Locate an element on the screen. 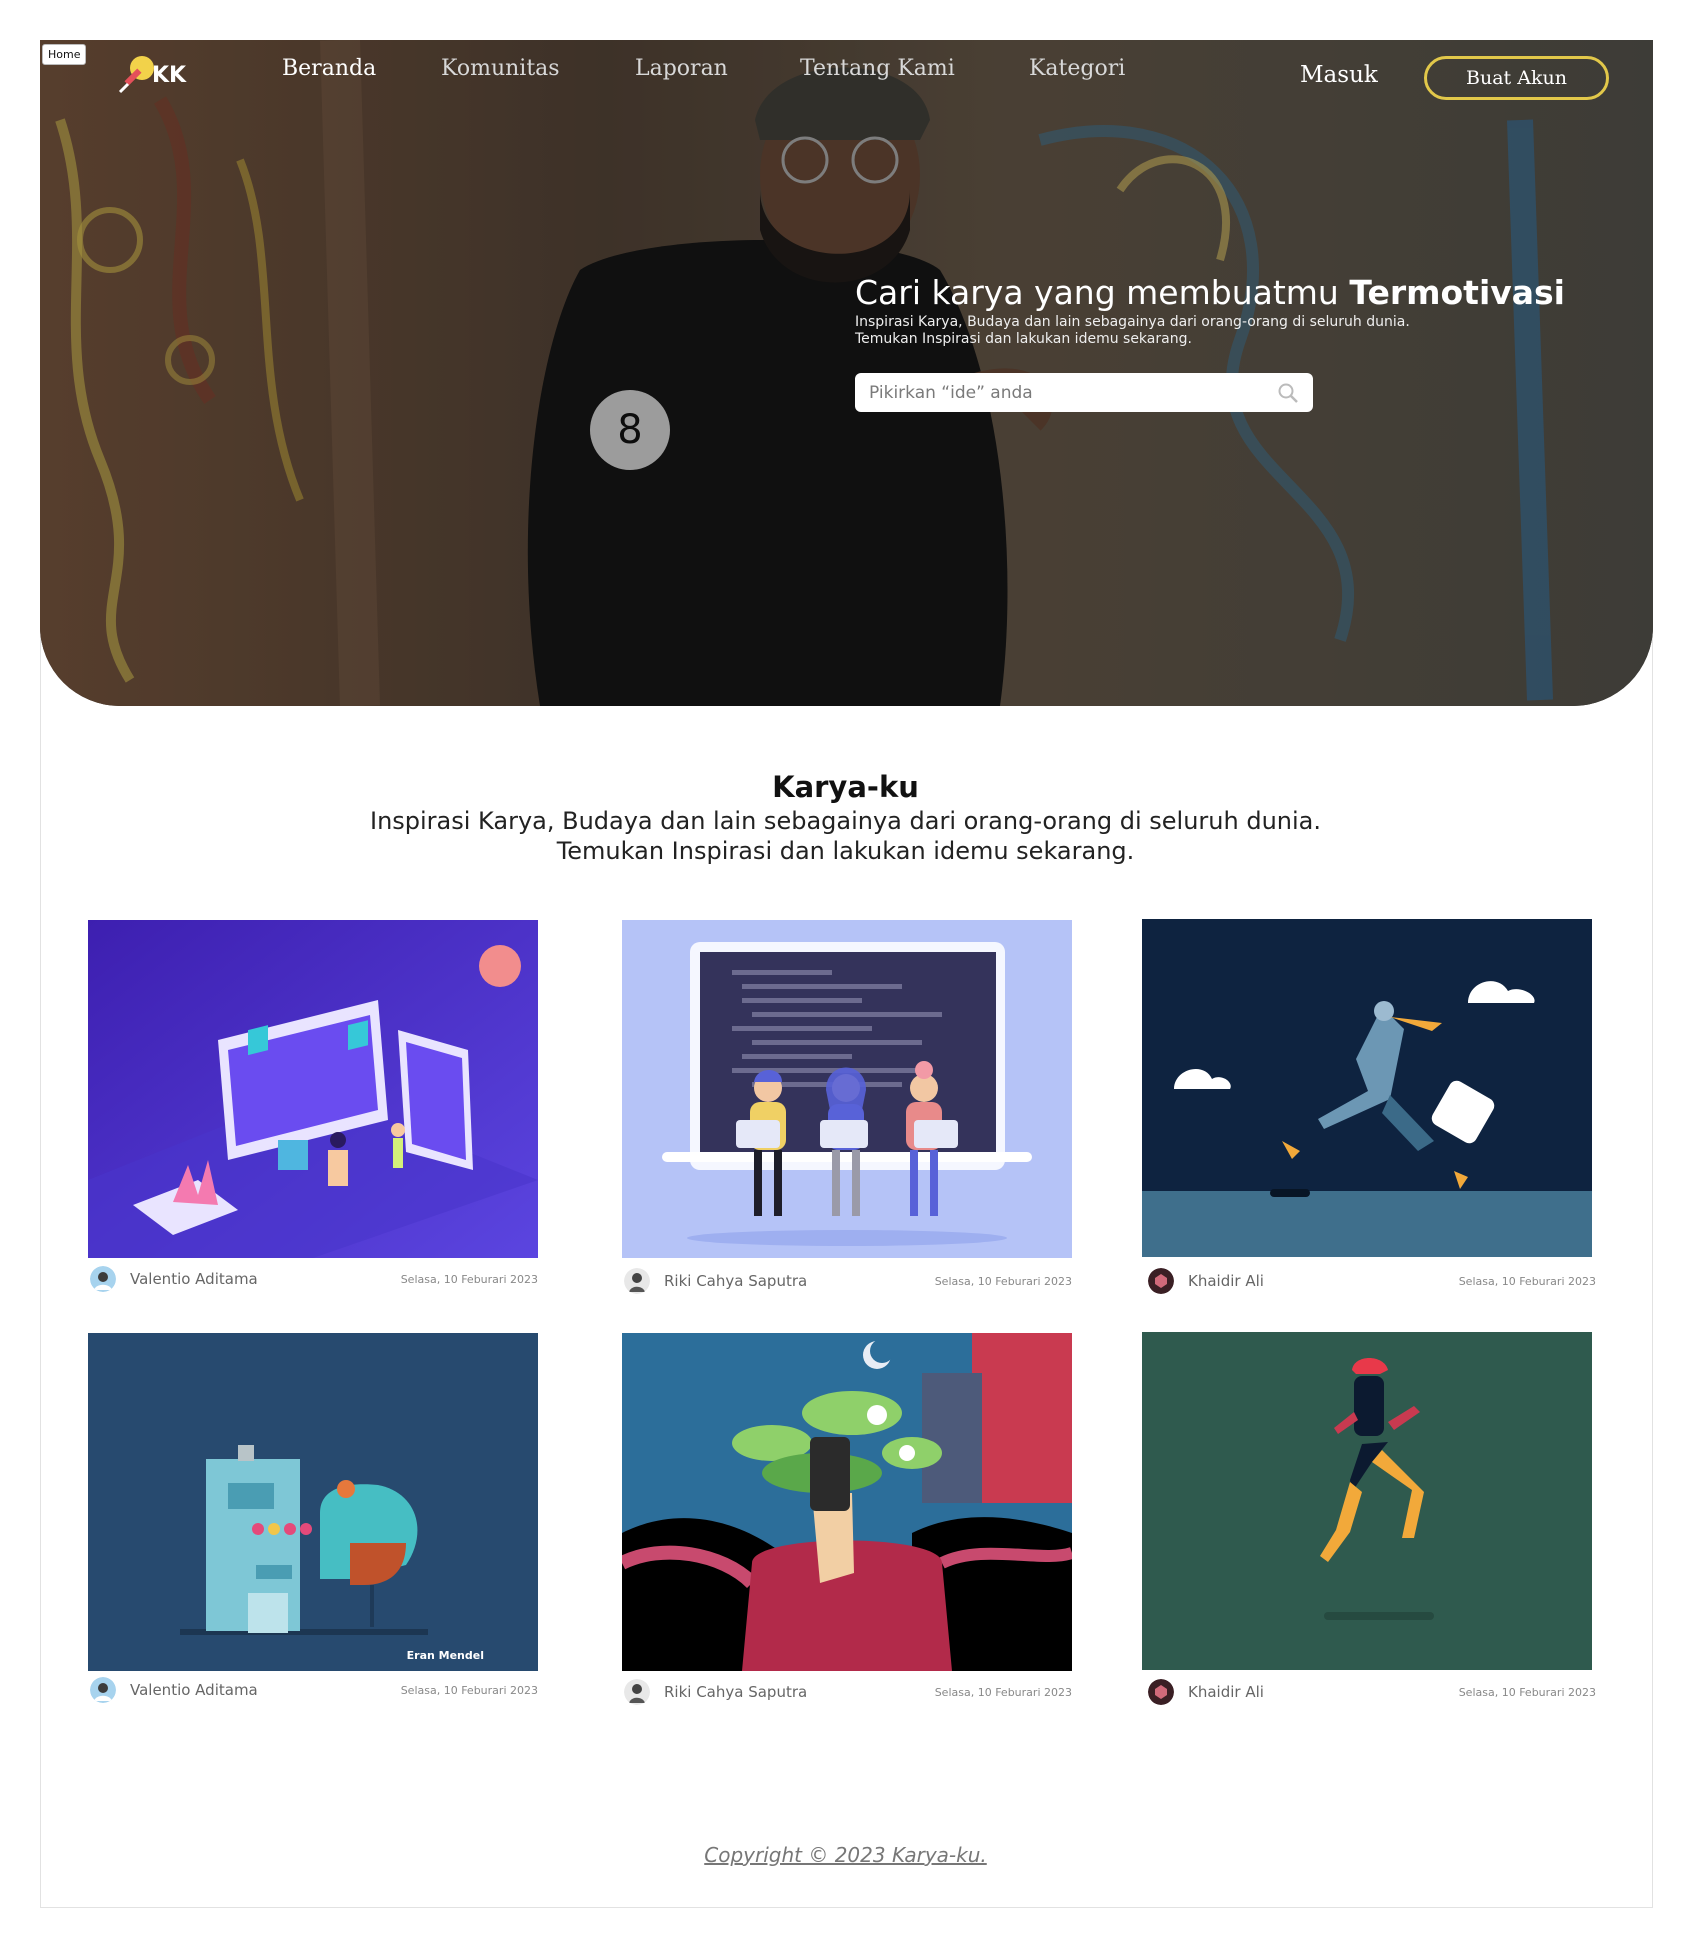 The height and width of the screenshot is (1947, 1691). search-icon is located at coordinates (1288, 393).